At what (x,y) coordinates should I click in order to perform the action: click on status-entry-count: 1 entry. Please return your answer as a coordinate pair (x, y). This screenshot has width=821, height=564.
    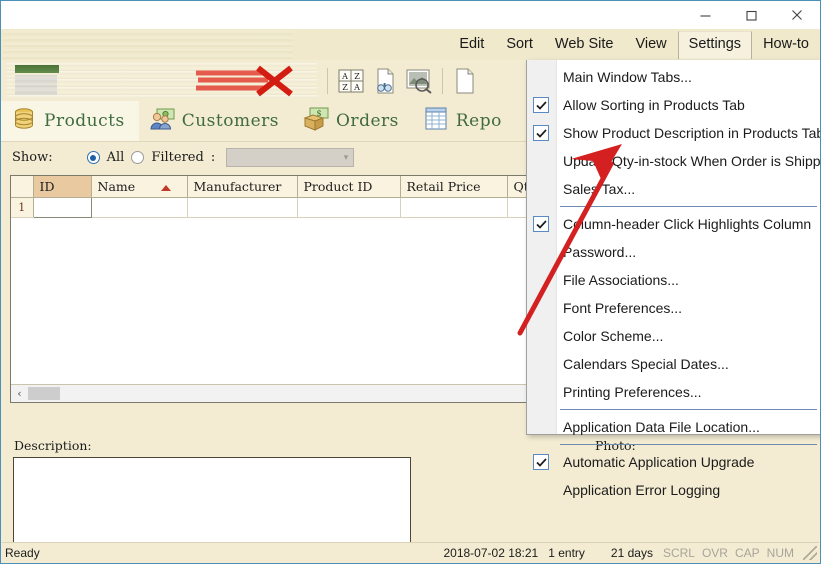
    Looking at the image, I should click on (566, 552).